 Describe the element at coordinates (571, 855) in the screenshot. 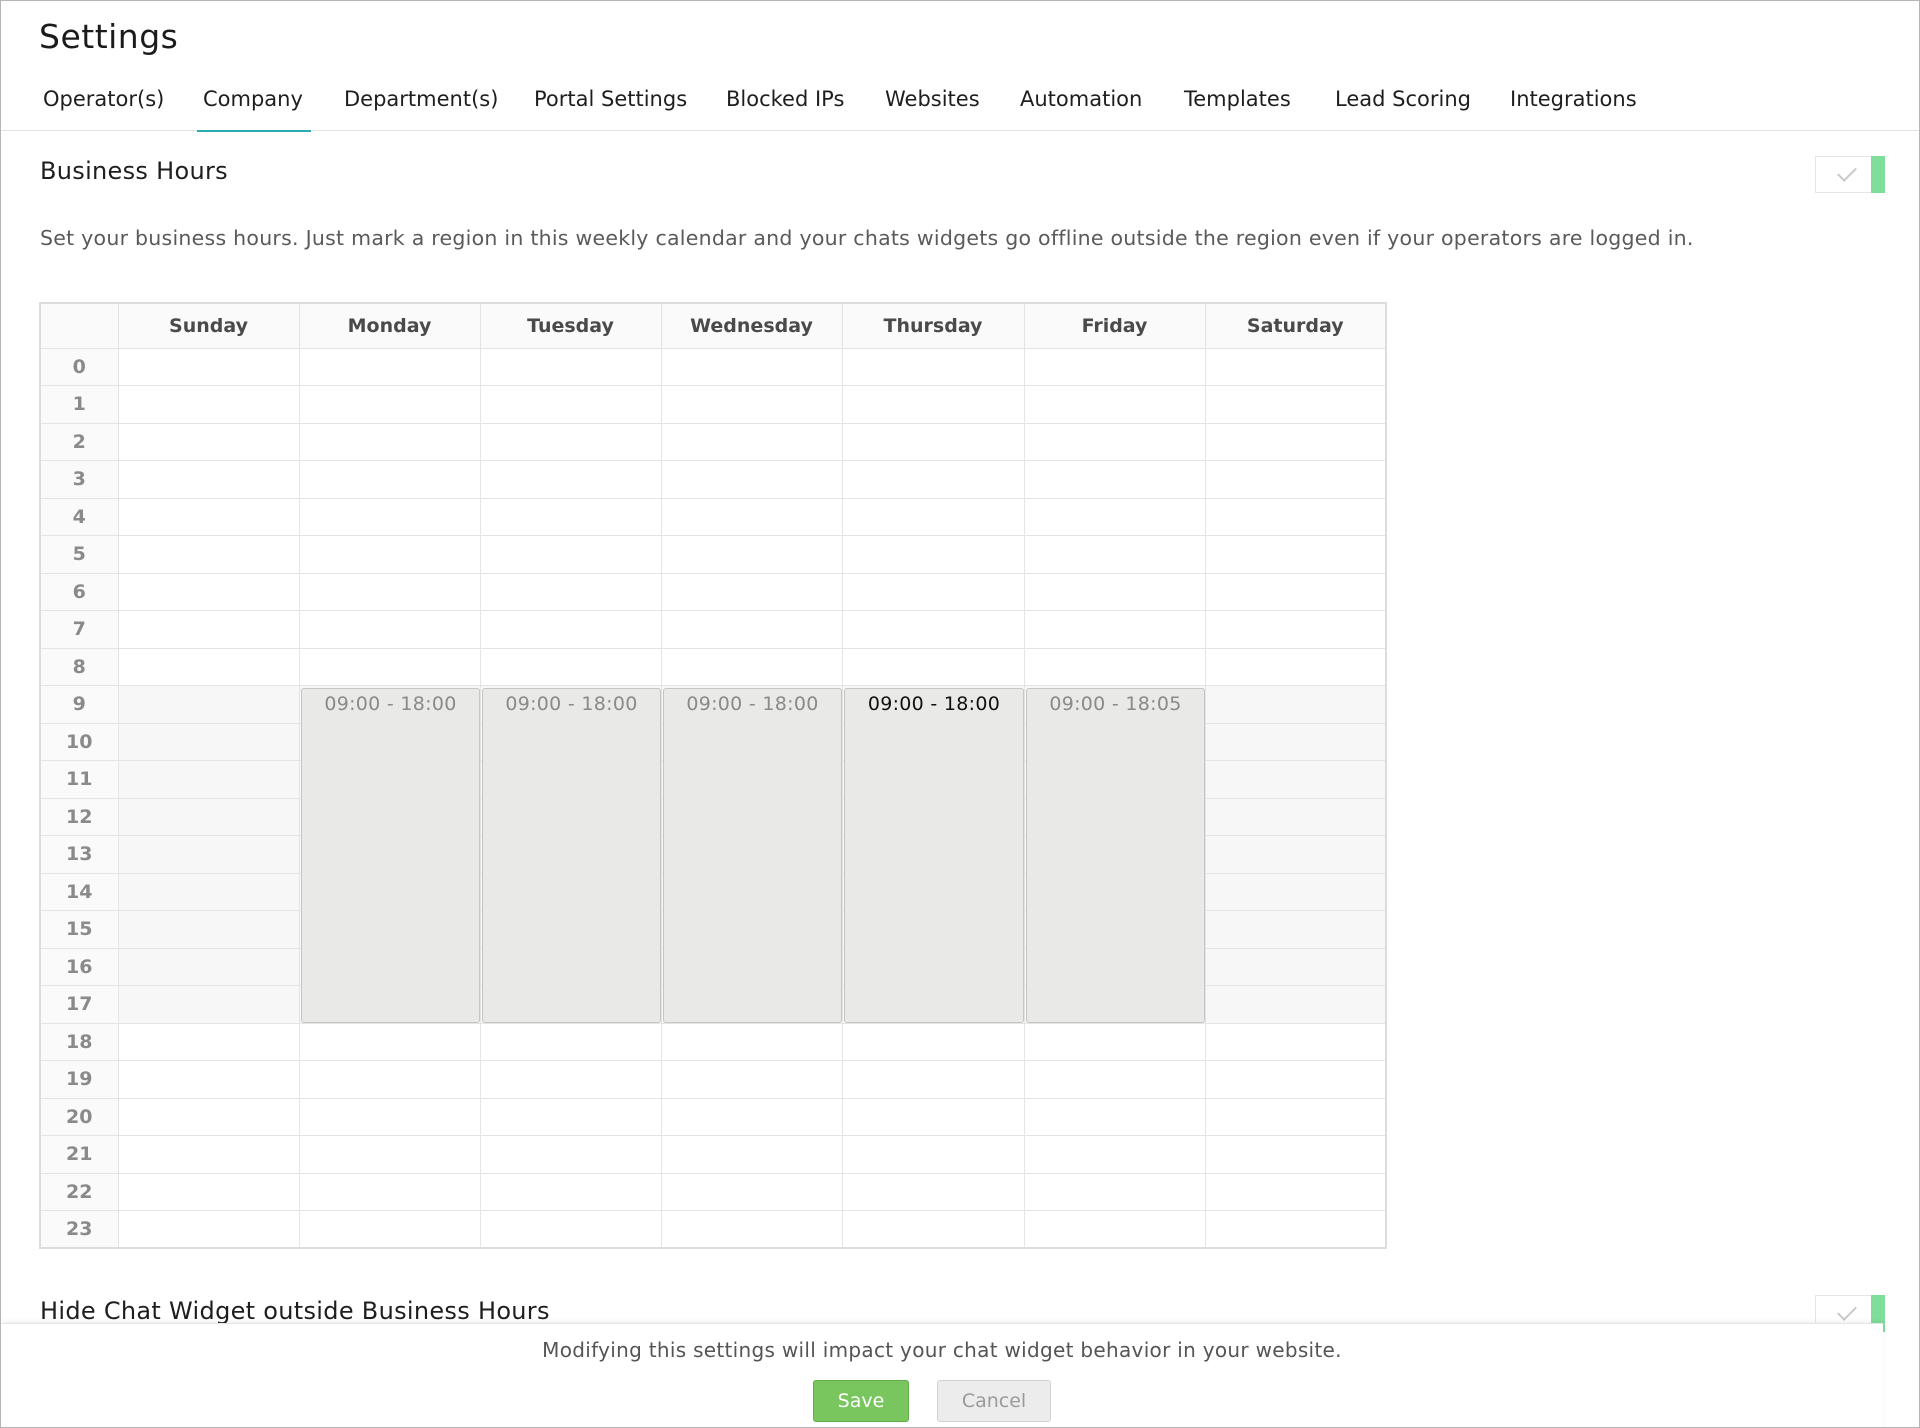

I see `business-hours-slot-tuesday: 09:00 - 18:00` at that location.